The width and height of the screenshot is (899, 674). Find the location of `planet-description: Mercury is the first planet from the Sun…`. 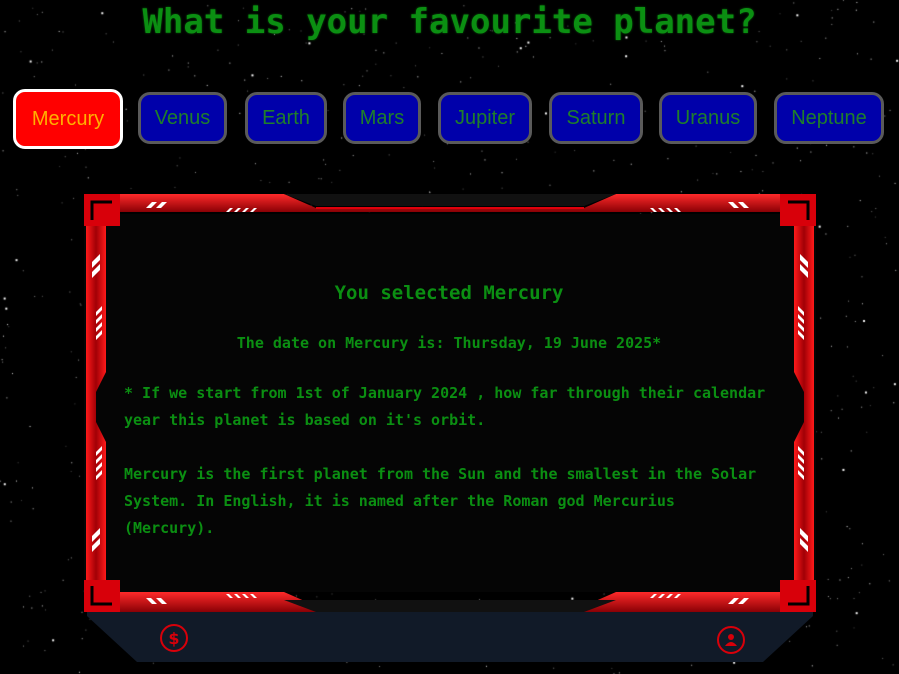

planet-description: Mercury is the first planet from the Sun… is located at coordinates (440, 501).